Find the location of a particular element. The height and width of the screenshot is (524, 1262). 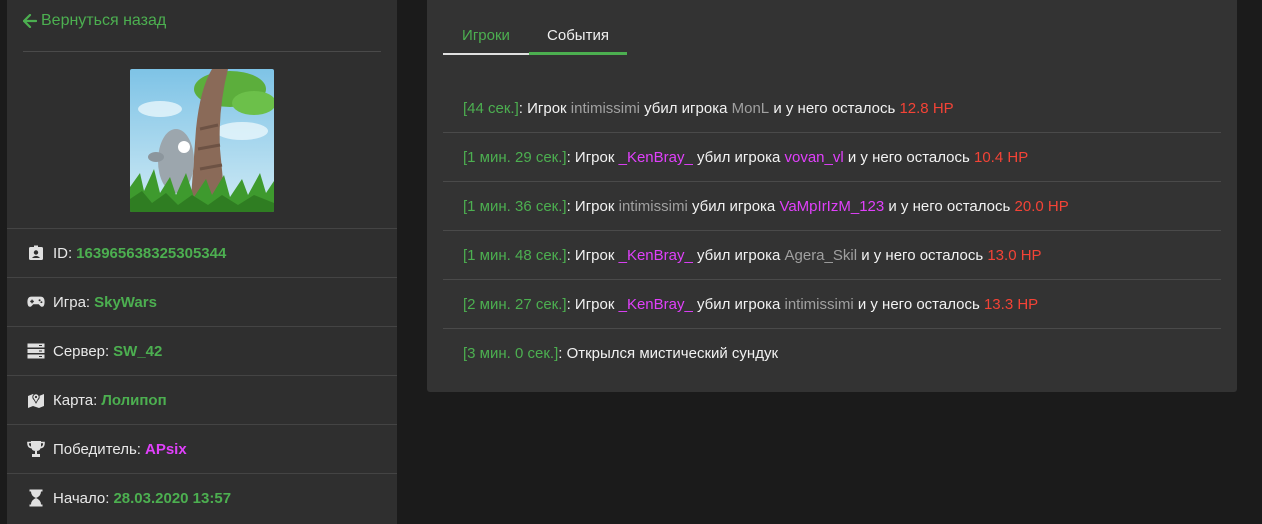

tab-events: События is located at coordinates (578, 35).